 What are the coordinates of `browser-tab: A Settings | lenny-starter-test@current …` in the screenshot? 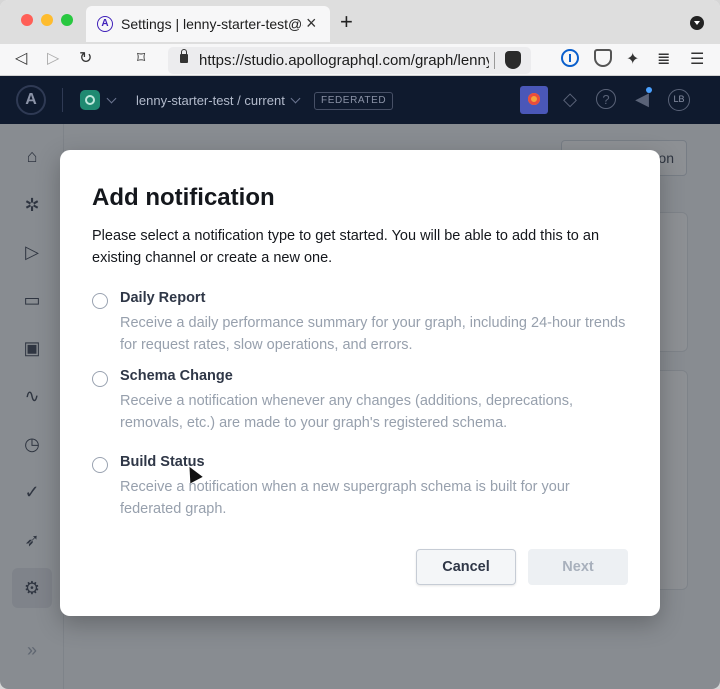 It's located at (208, 24).